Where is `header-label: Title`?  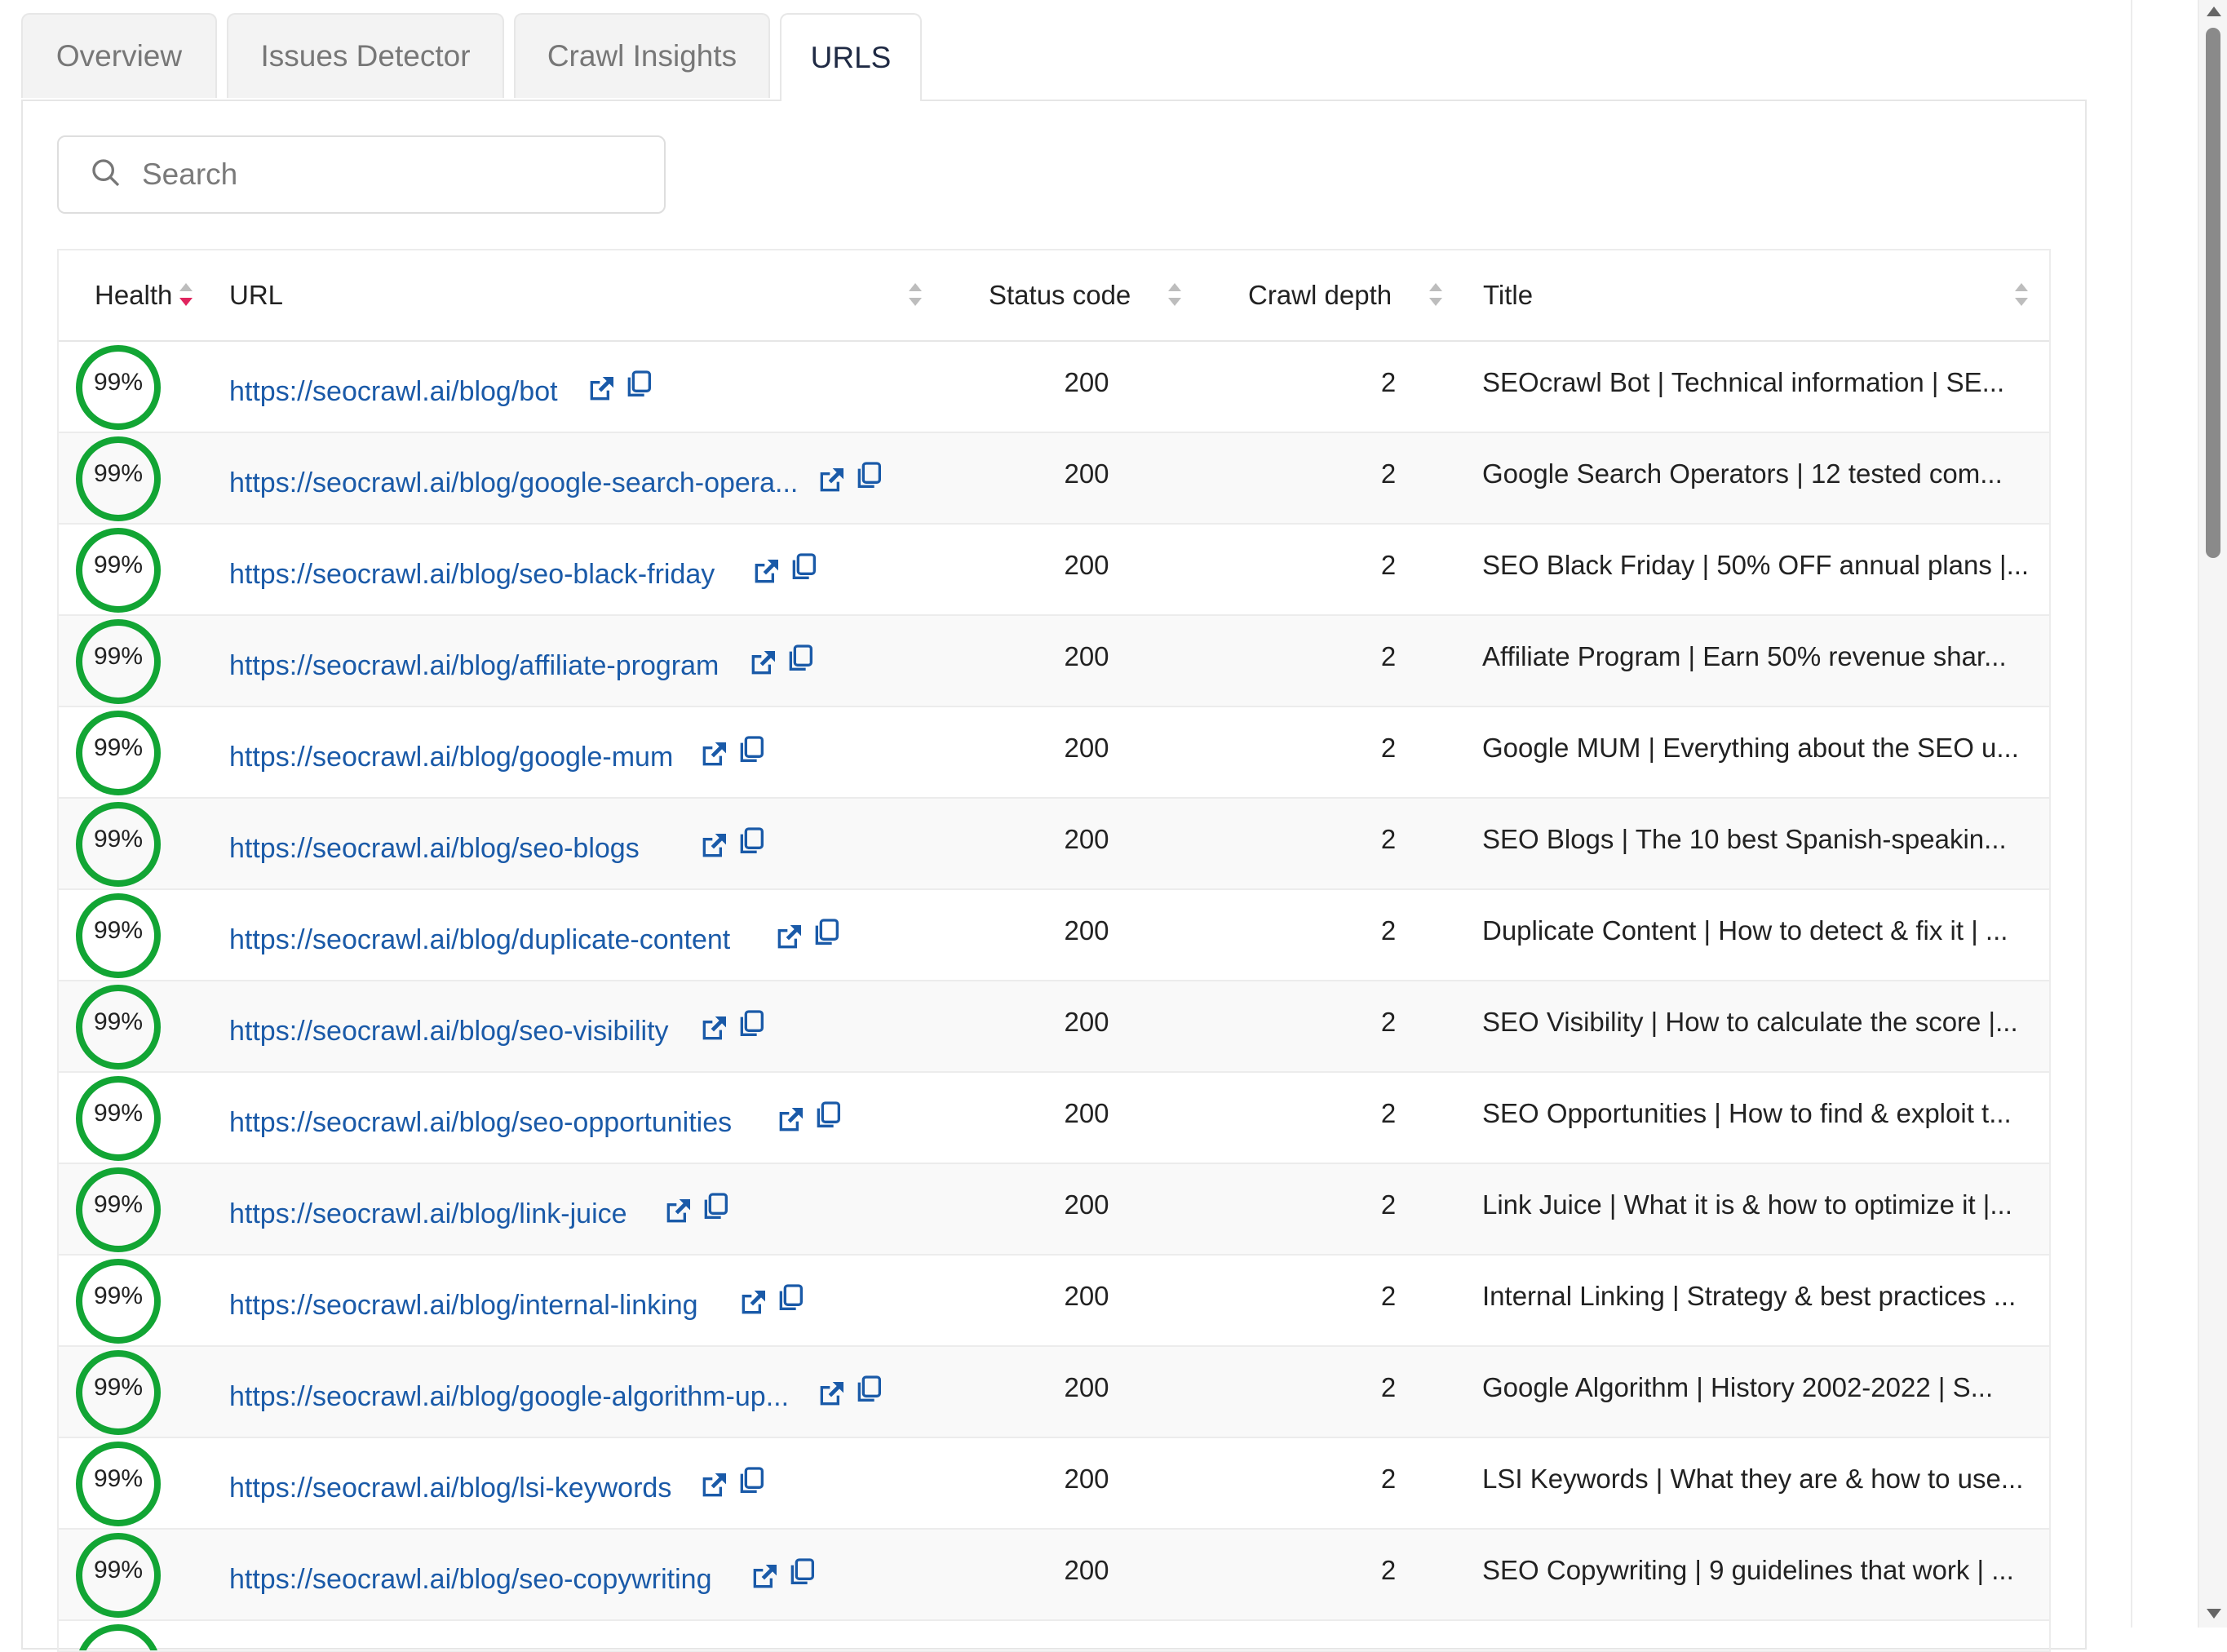 header-label: Title is located at coordinates (1508, 295).